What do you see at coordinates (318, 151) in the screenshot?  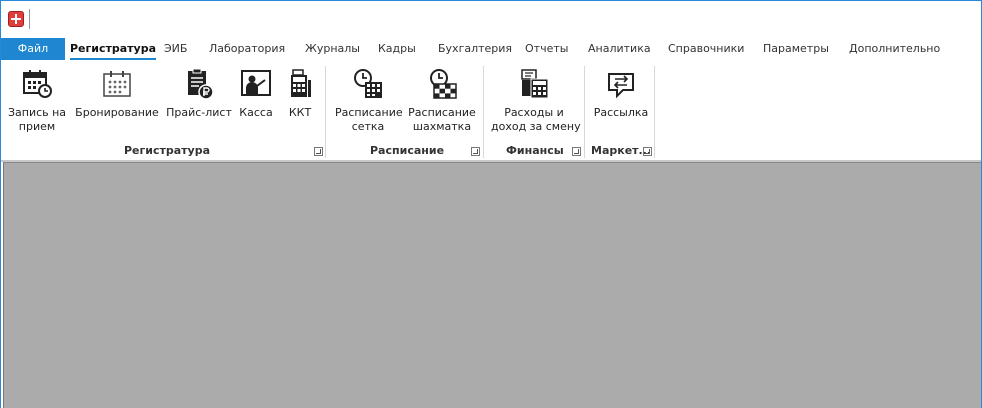 I see `group-launcher-registratura` at bounding box center [318, 151].